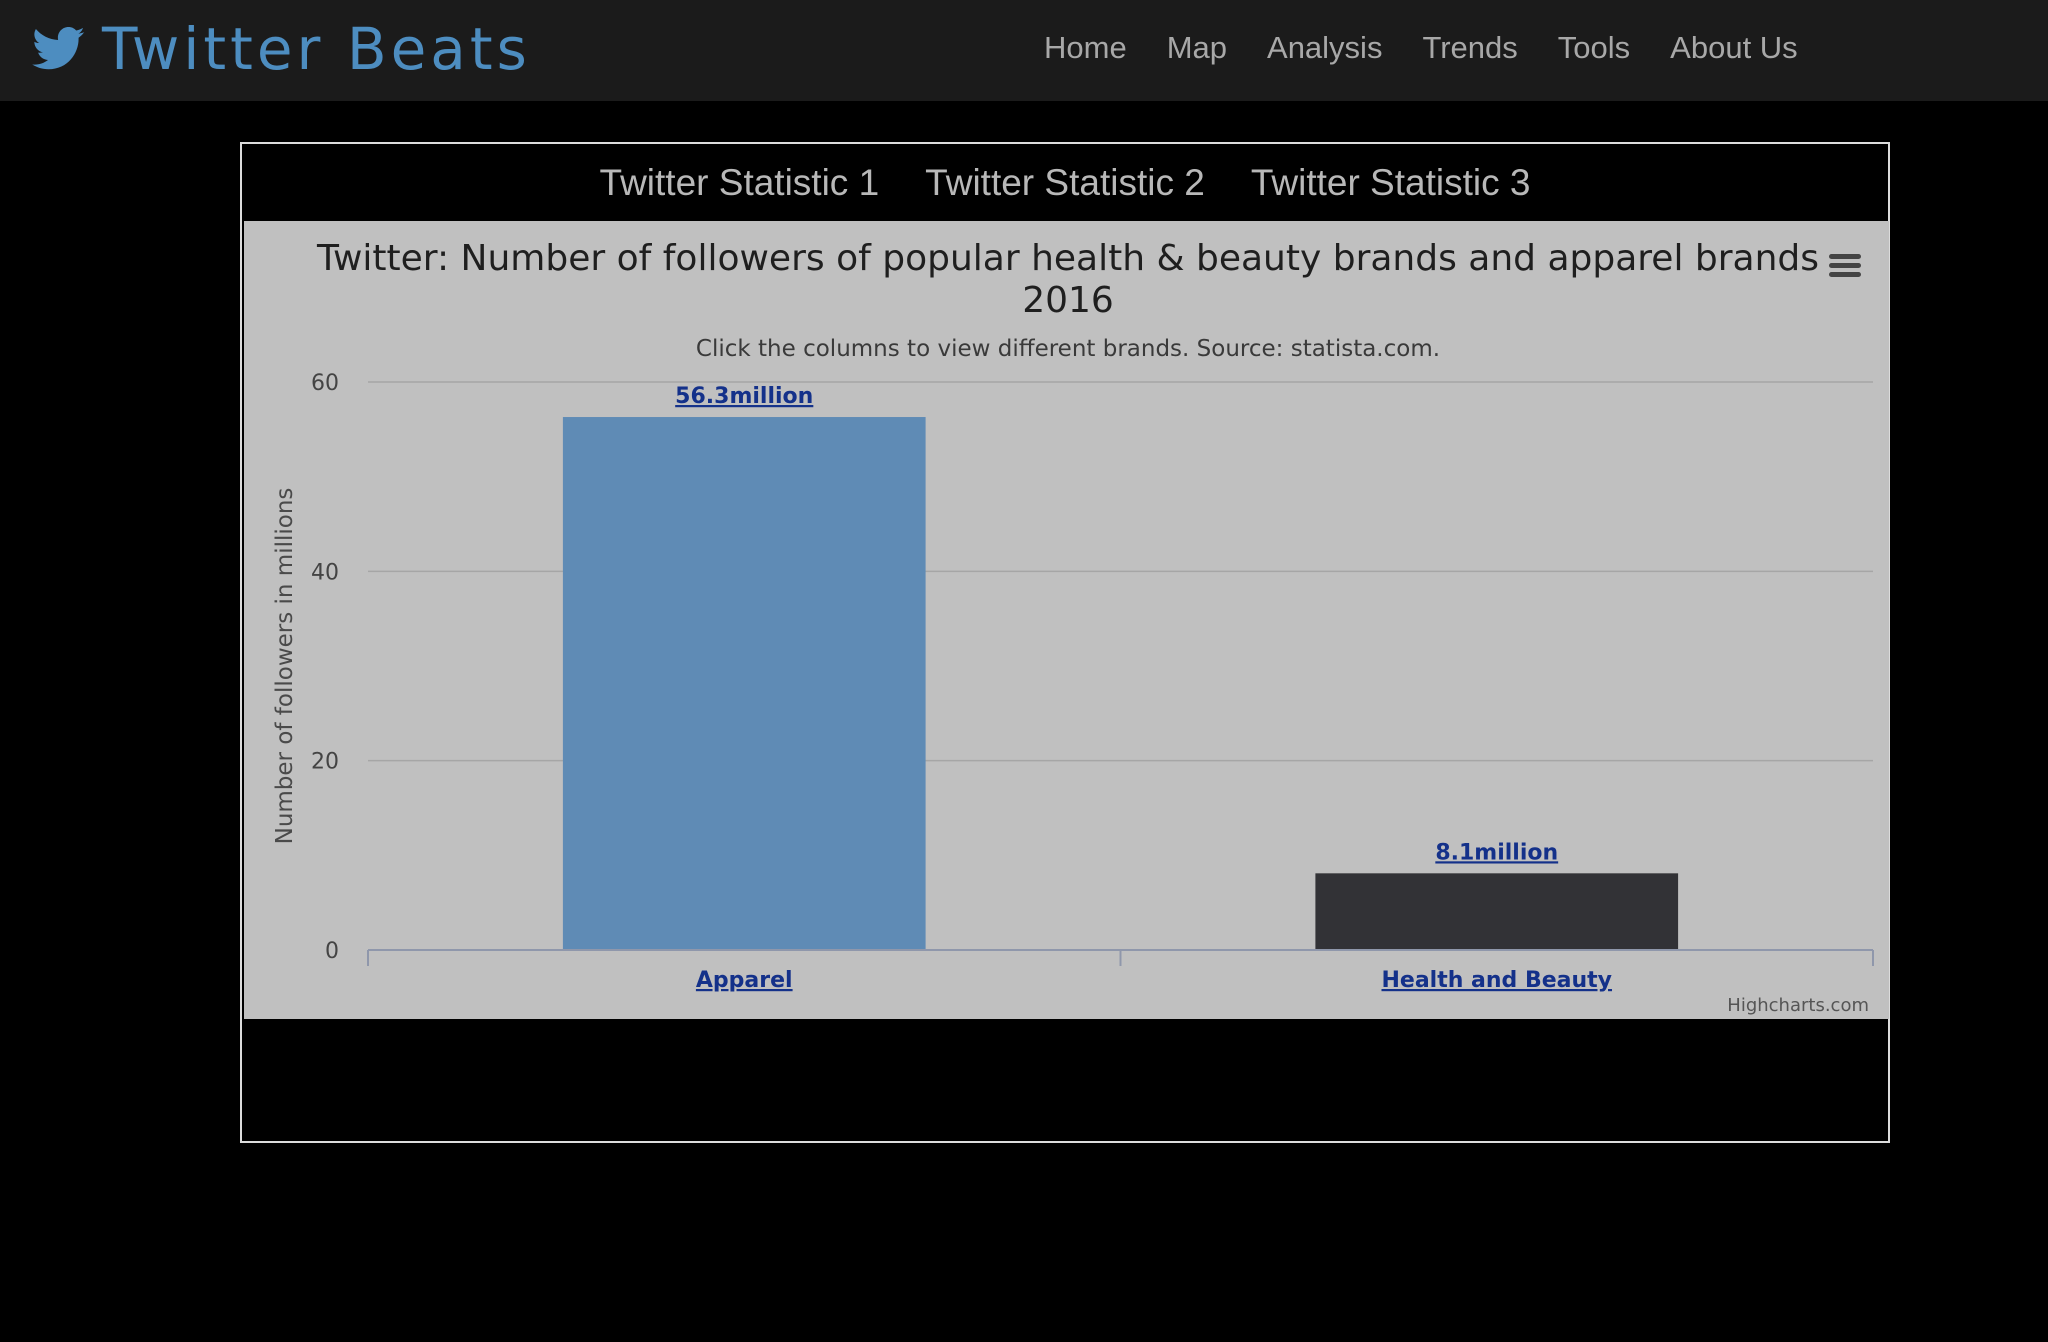  Describe the element at coordinates (1469, 48) in the screenshot. I see `nav-trends: Trends` at that location.